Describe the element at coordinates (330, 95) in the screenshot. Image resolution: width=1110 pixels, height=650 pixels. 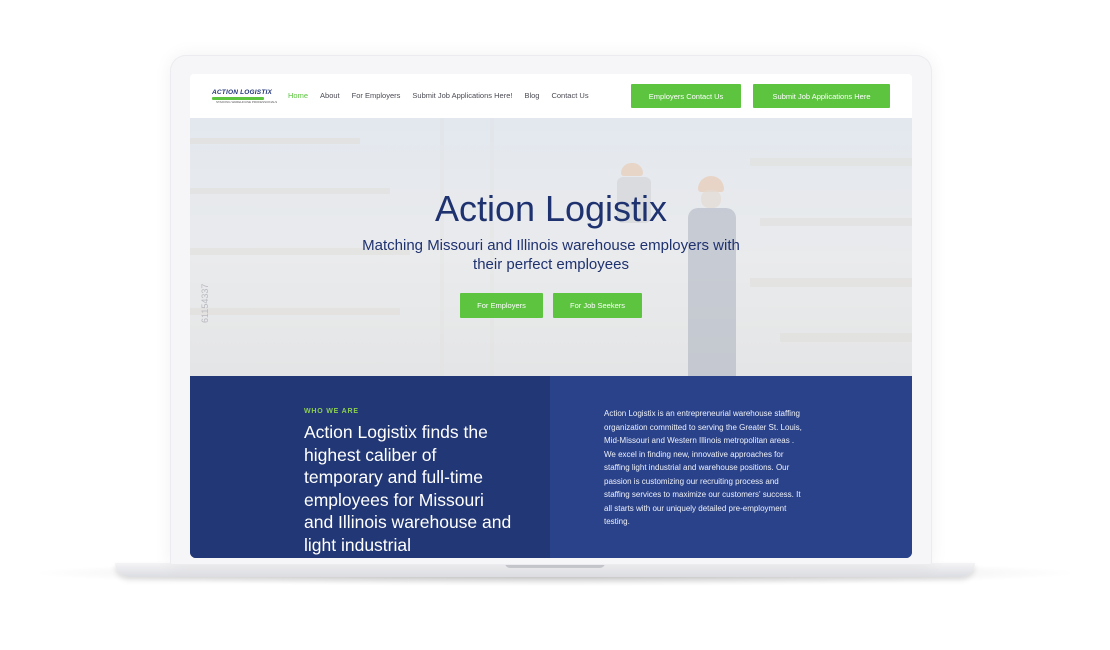
I see `nav-about: About` at that location.